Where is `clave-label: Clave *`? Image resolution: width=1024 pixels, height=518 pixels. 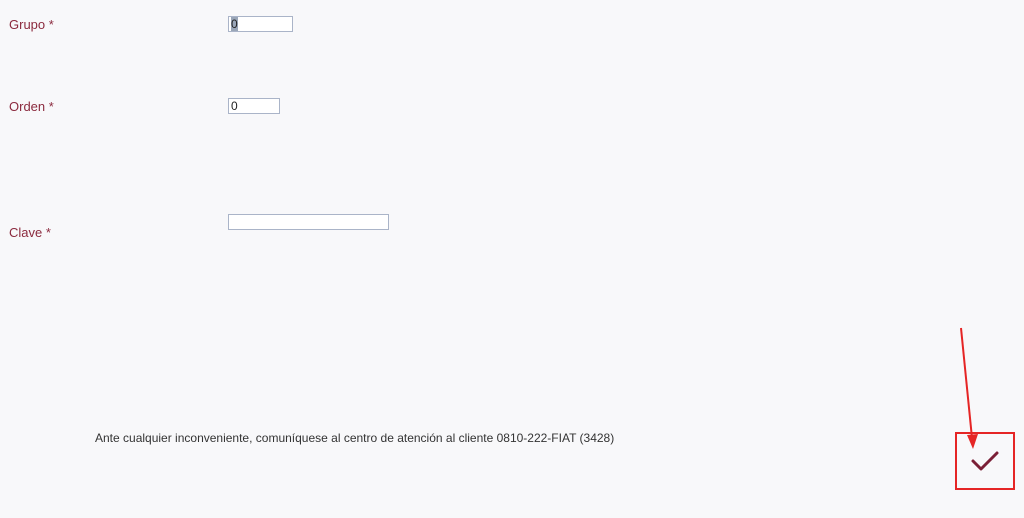
clave-label: Clave * is located at coordinates (30, 232).